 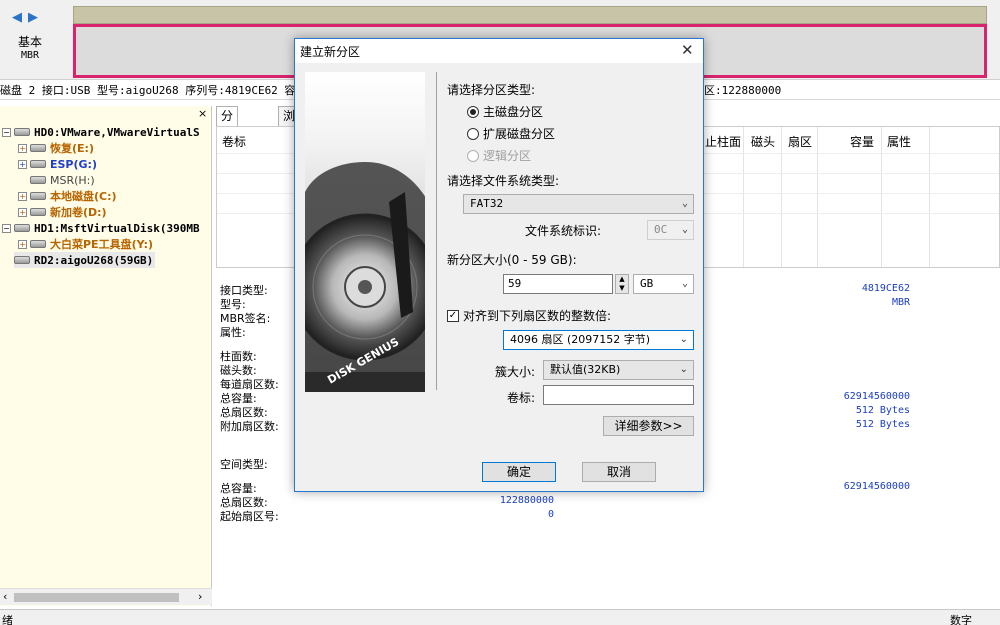 I want to click on free-total-sectors-value: 122880000, so click(x=526, y=500).